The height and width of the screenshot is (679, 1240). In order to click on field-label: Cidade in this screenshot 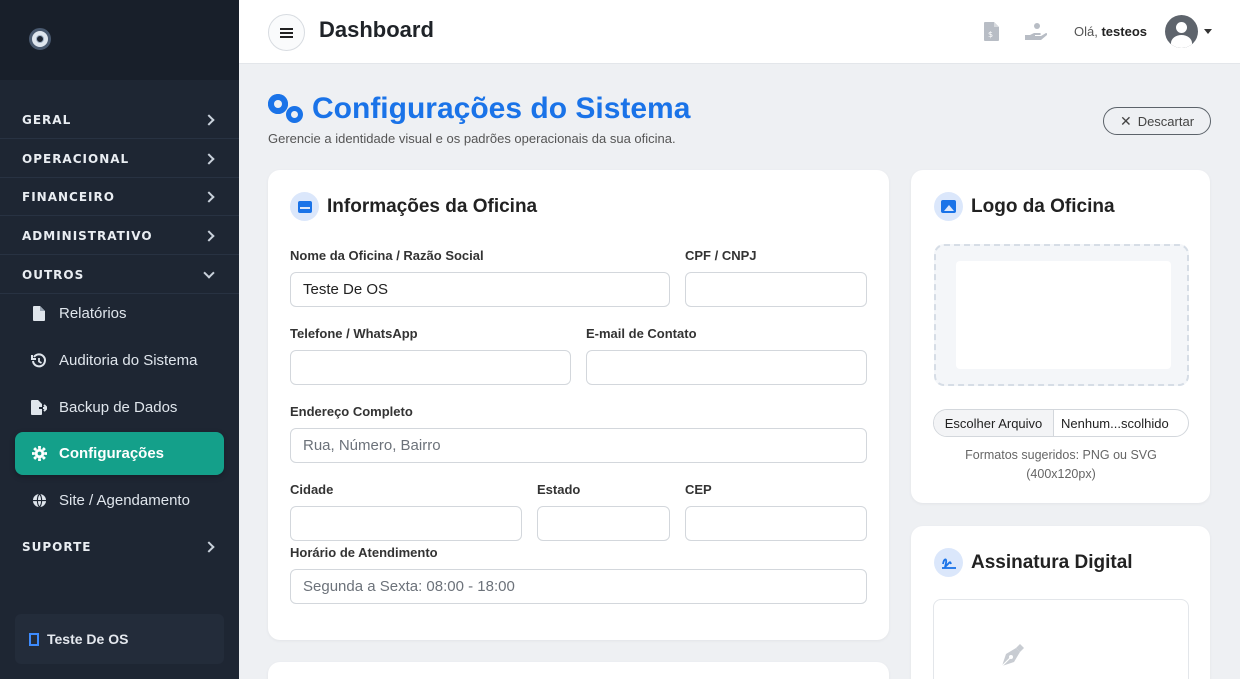, I will do `click(312, 489)`.